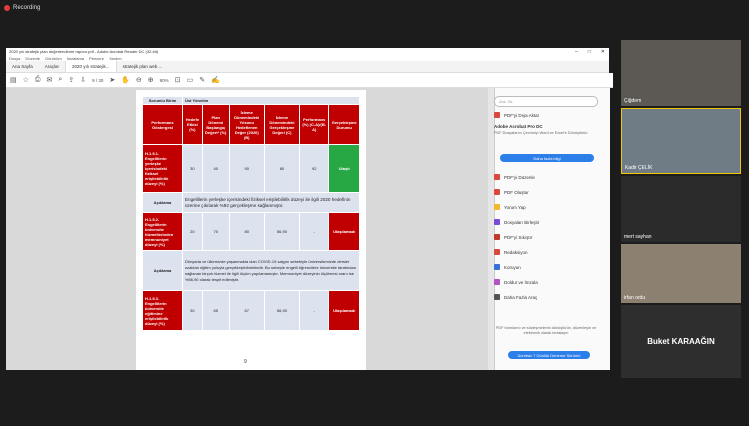  What do you see at coordinates (151, 80) in the screenshot?
I see `zoom-in-icon: ⊕` at bounding box center [151, 80].